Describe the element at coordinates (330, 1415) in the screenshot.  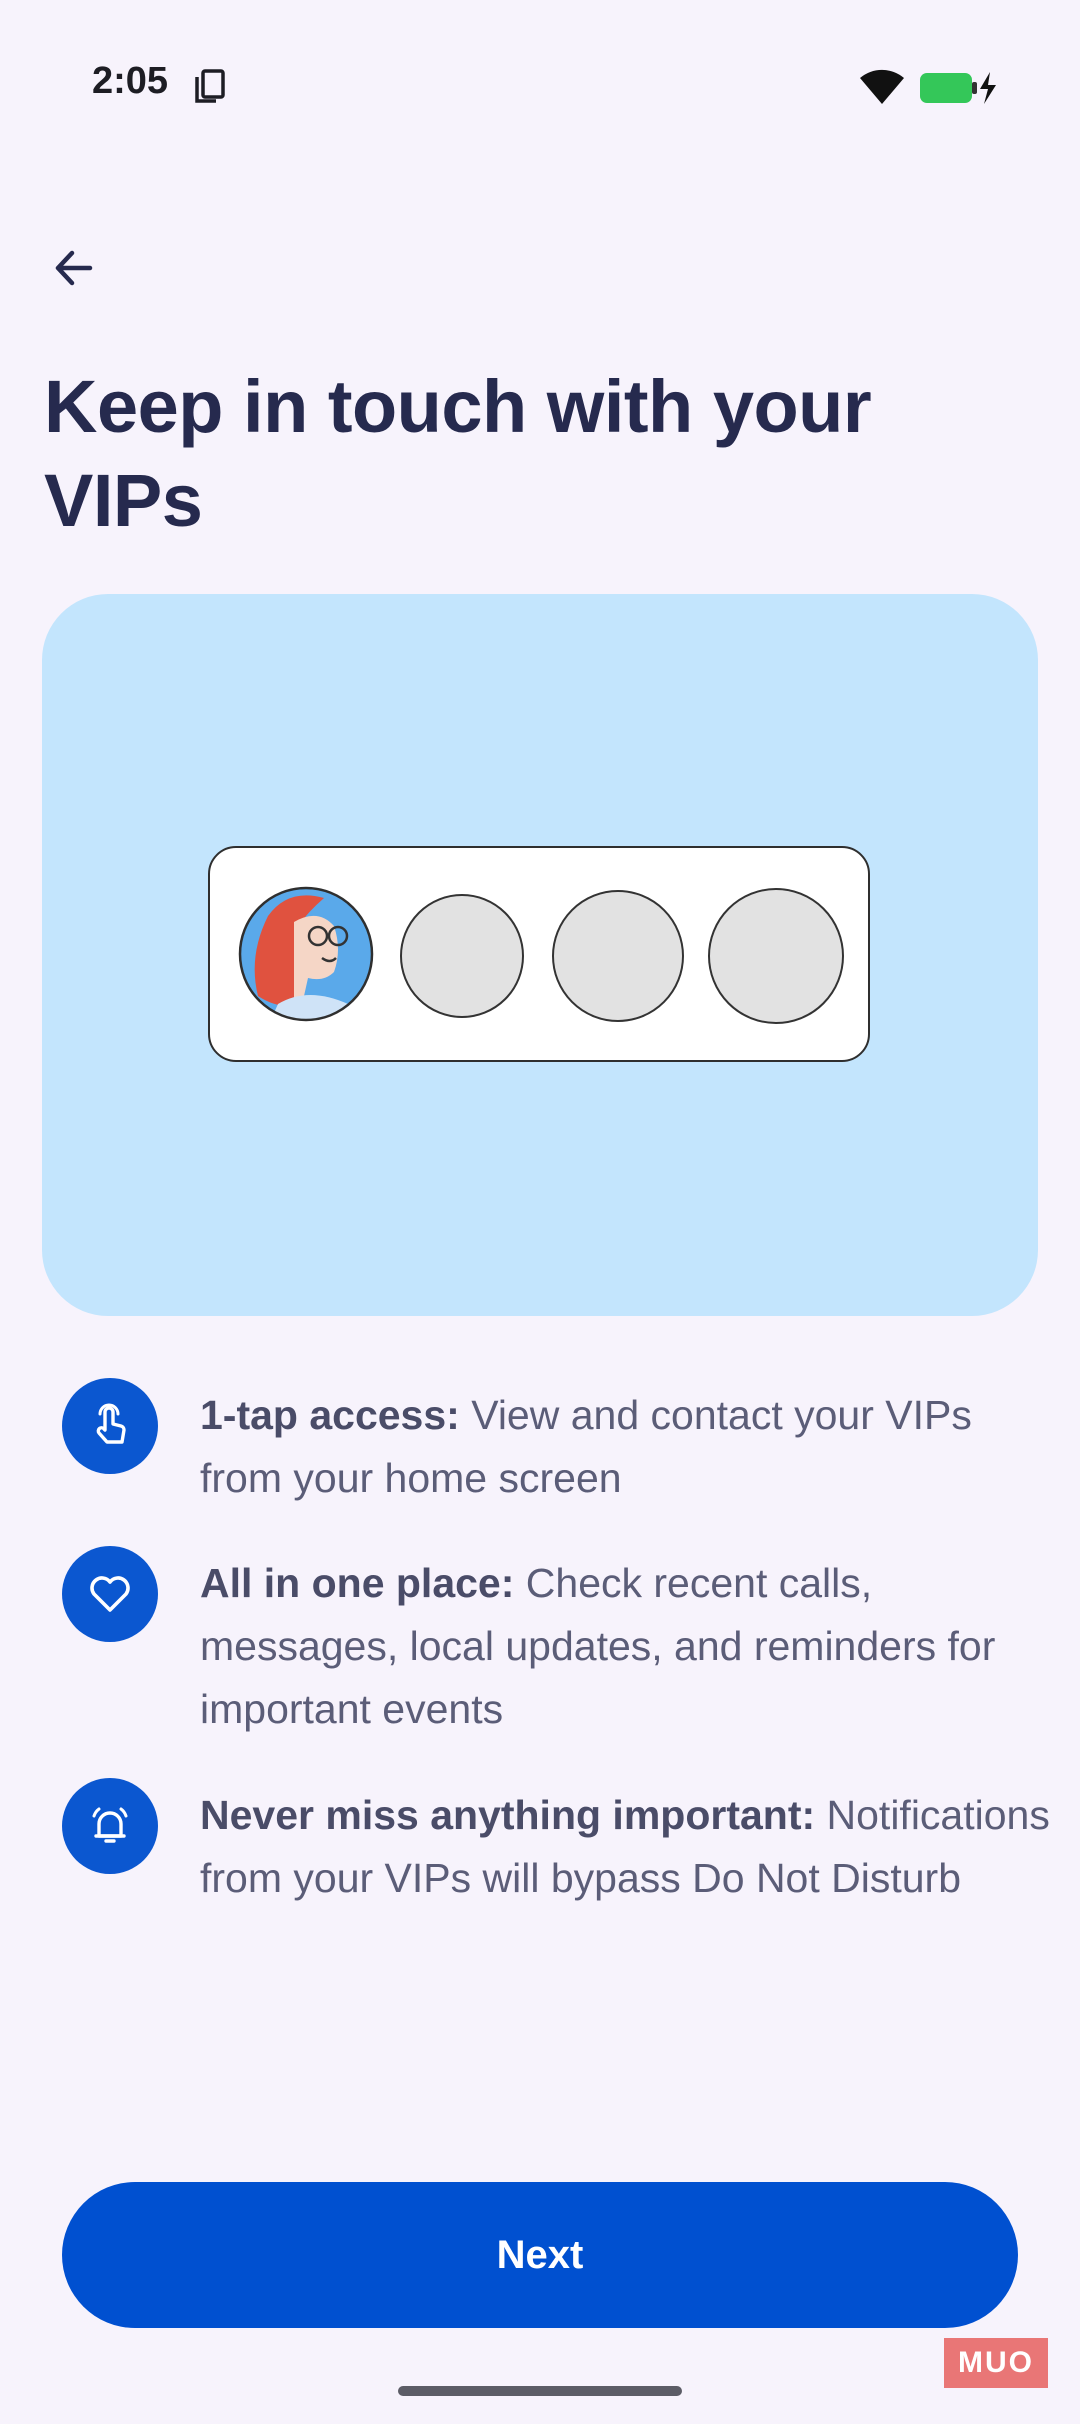
I see `feature-heading: 1-tap access:` at that location.